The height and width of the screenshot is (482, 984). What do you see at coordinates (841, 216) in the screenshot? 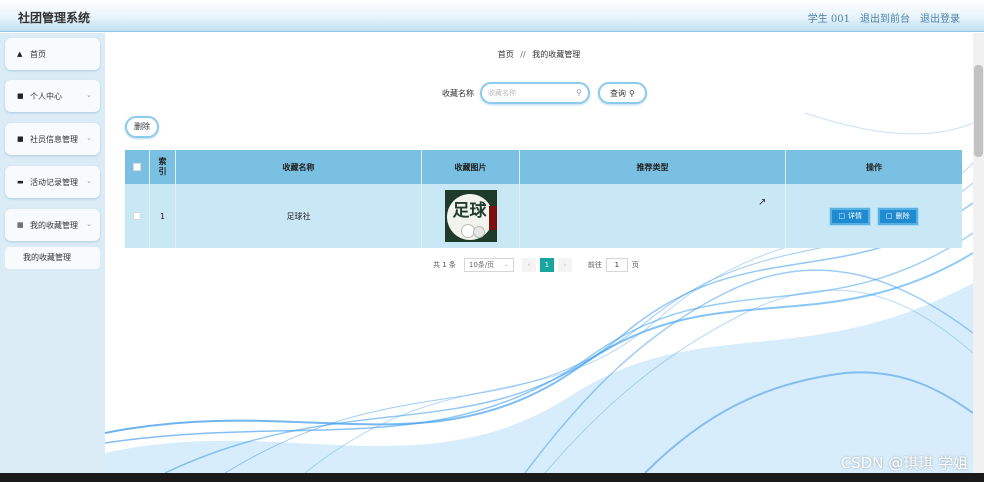
I see `detail-icon: □` at bounding box center [841, 216].